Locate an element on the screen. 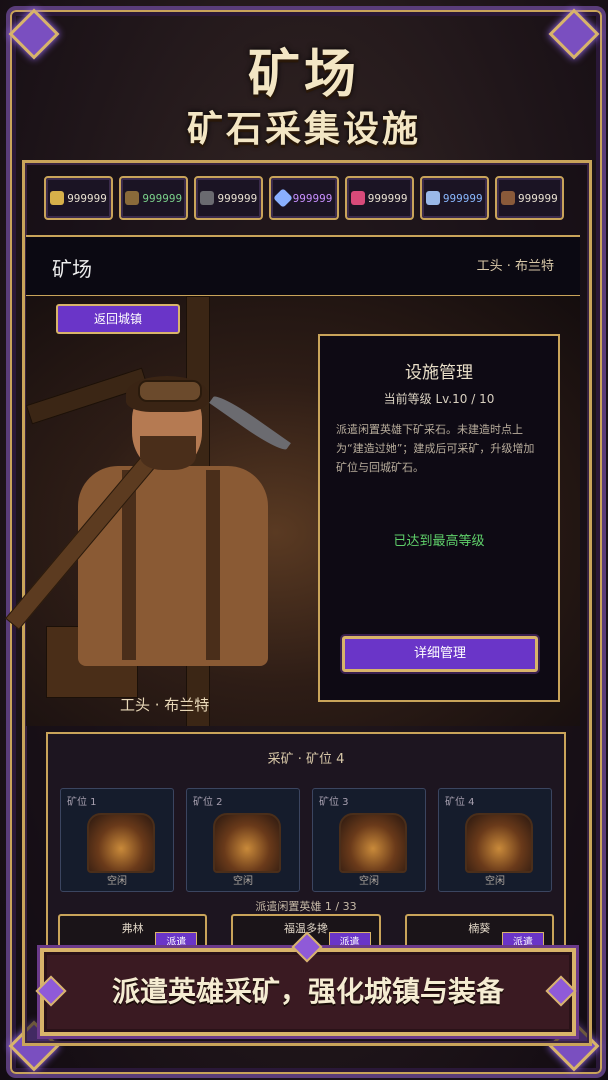  mine-slot: 矿位 2 空闲 is located at coordinates (243, 840).